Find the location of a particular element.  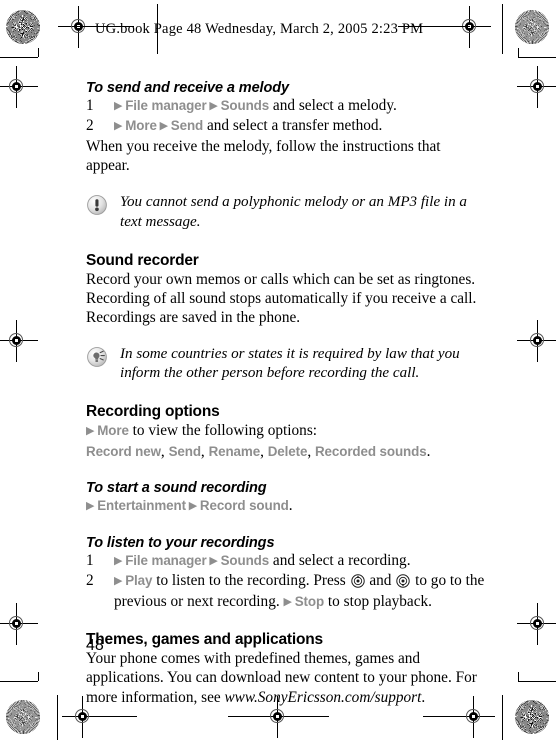

ui-term-entertainment: Entertainment is located at coordinates (141, 505).